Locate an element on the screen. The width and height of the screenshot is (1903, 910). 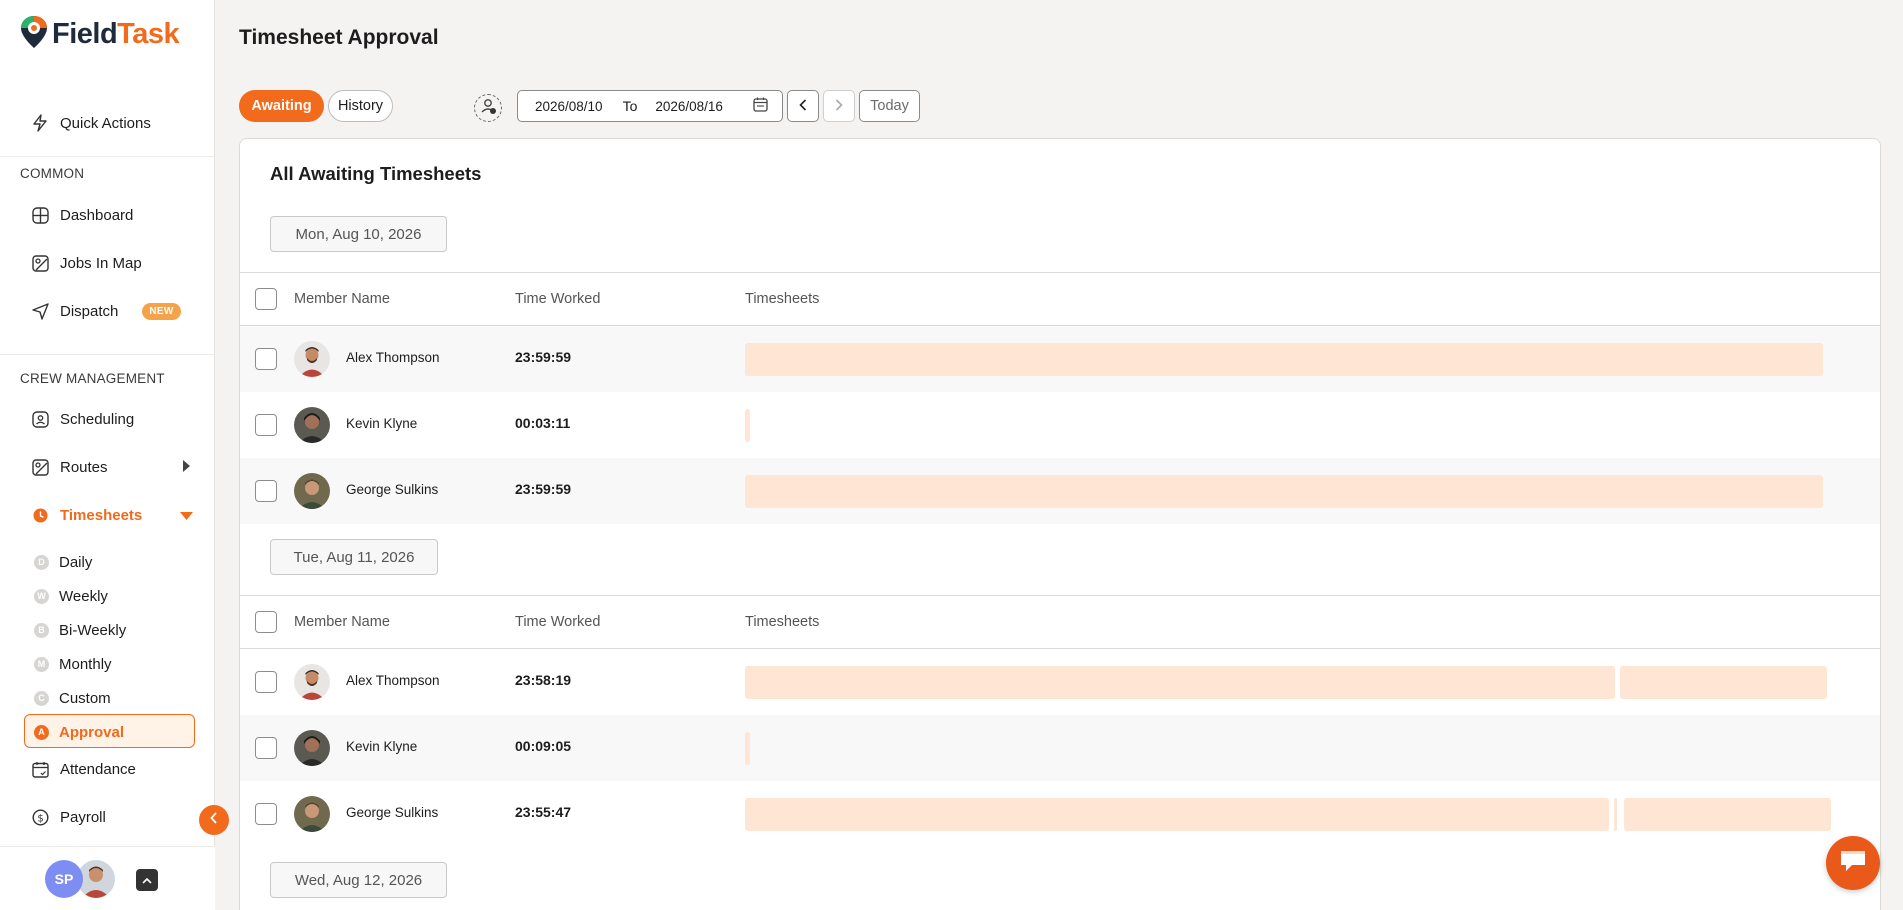
date-chip: Mon, Aug 10, 2026 is located at coordinates (358, 234).